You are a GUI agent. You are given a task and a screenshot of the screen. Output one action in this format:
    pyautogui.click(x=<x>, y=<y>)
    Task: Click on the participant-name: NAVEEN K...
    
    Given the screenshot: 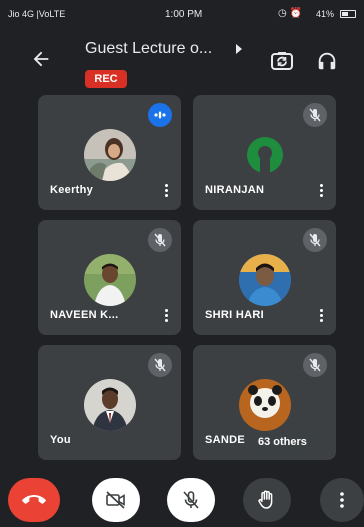 What is the action you would take?
    pyautogui.click(x=84, y=315)
    